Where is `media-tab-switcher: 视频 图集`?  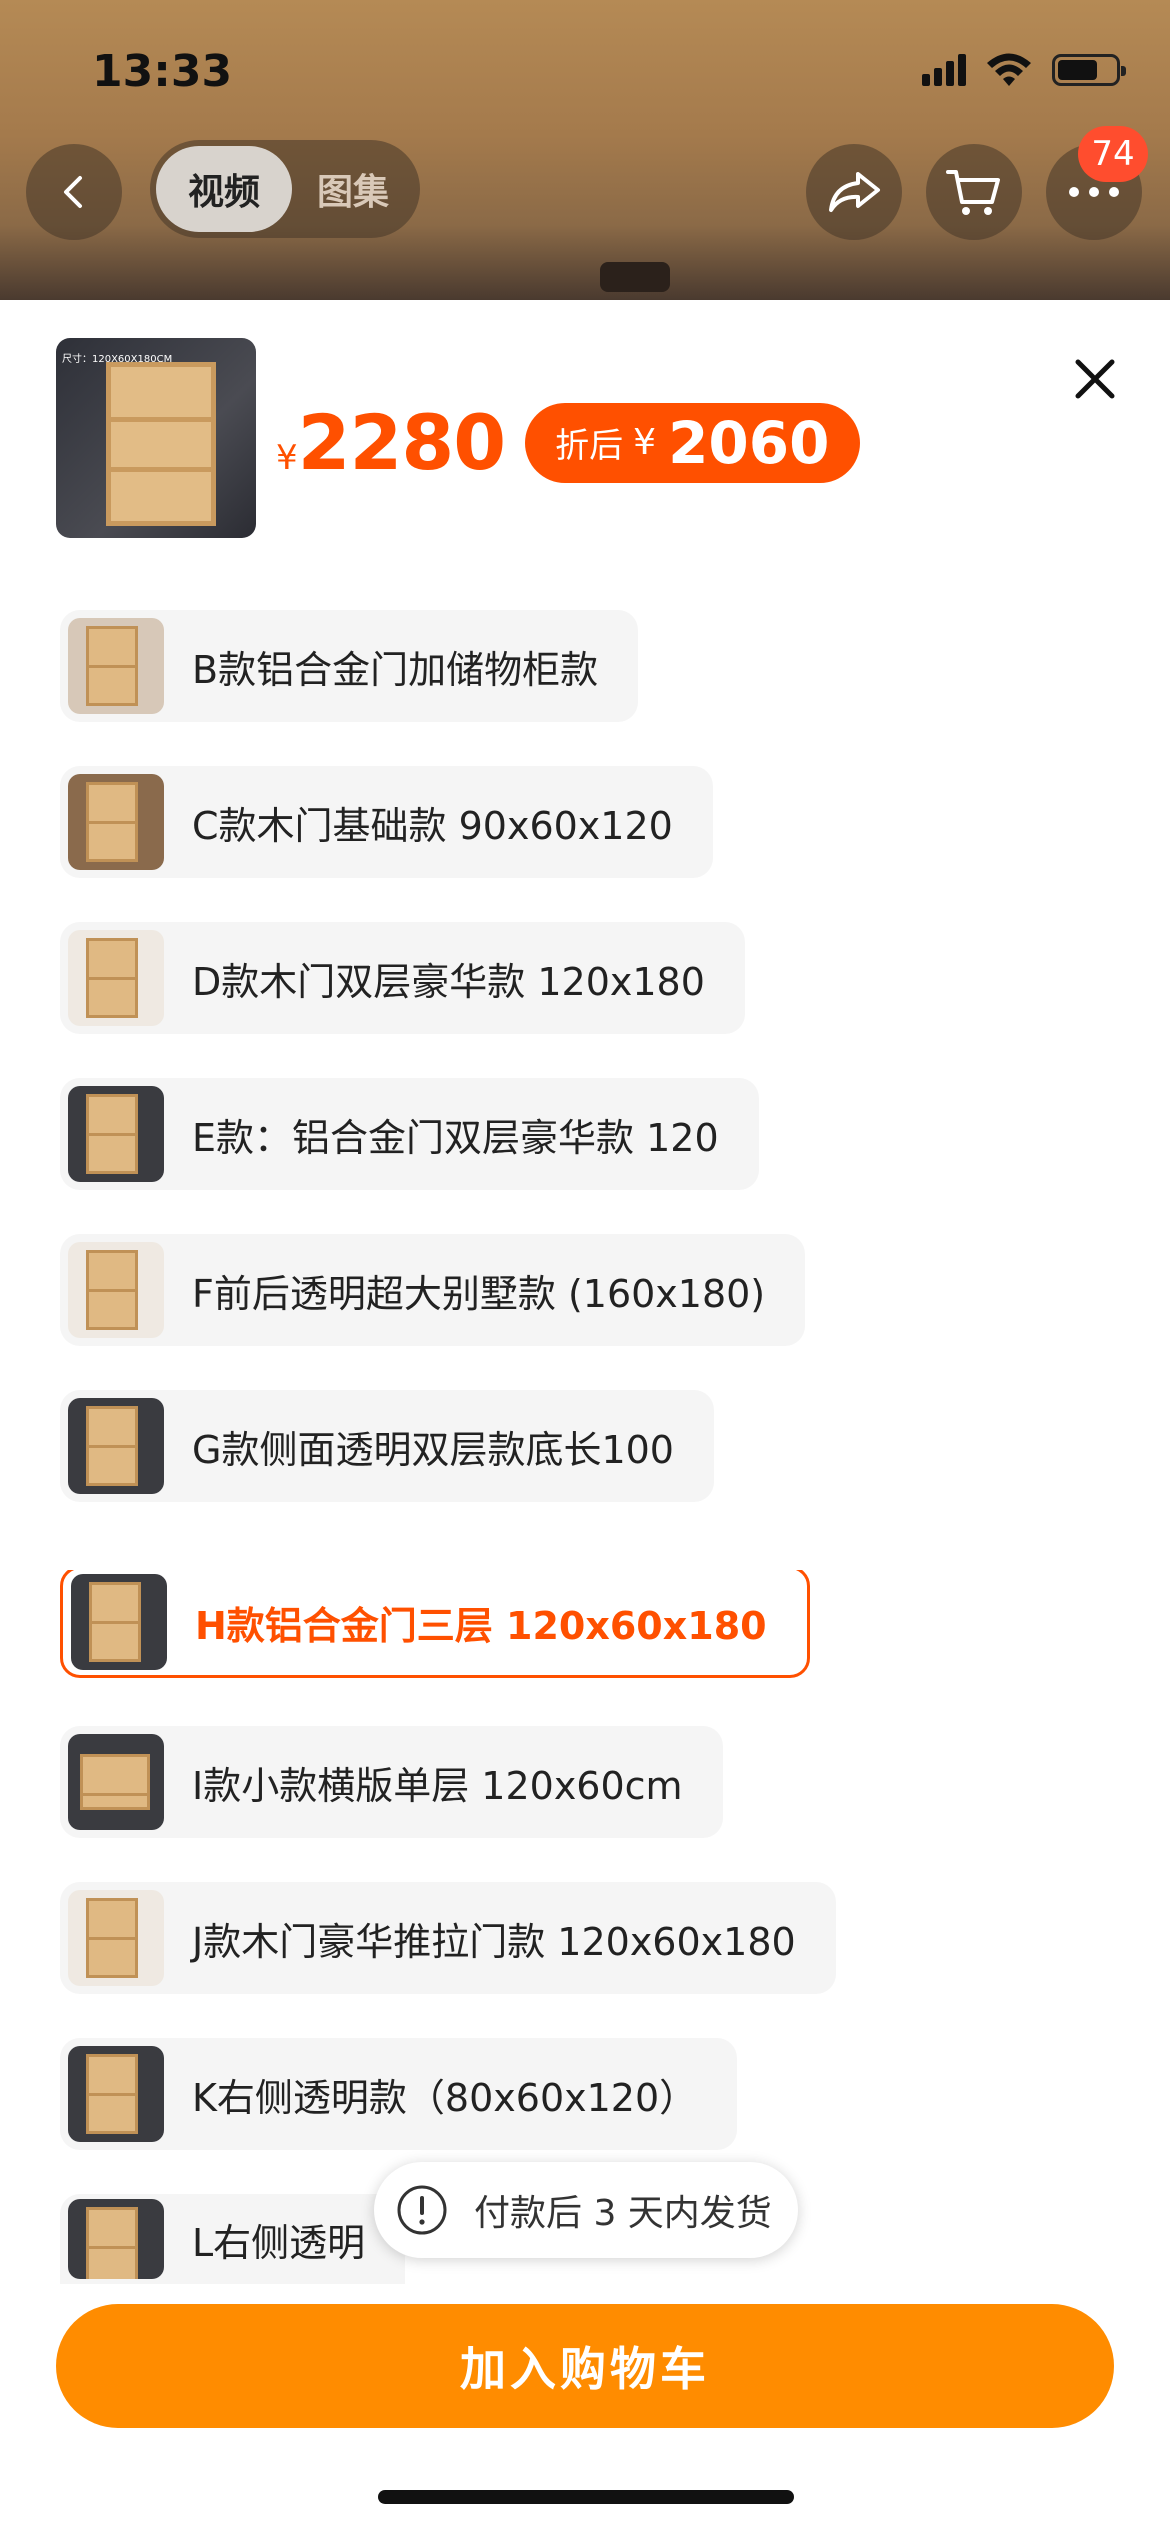
media-tab-switcher: 视频 图集 is located at coordinates (285, 189).